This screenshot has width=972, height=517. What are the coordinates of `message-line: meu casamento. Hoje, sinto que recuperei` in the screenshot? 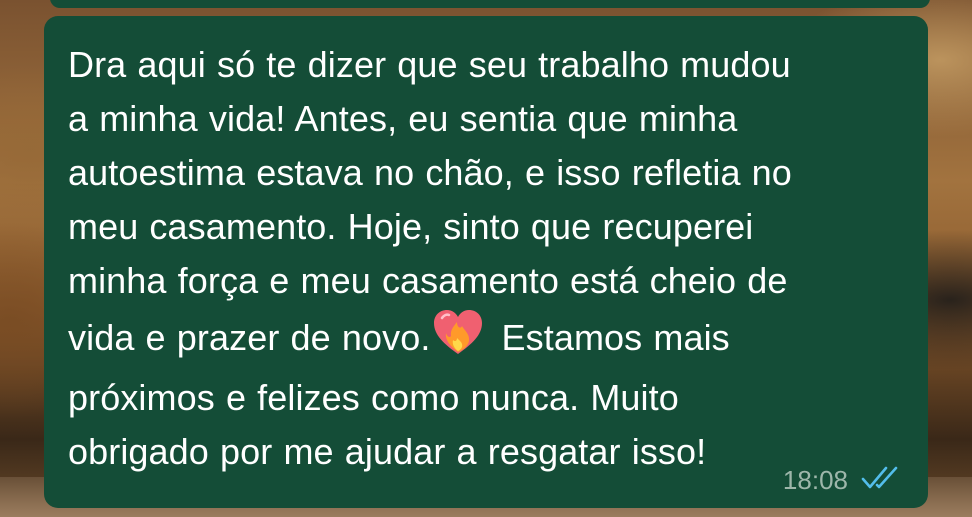 It's located at (411, 226).